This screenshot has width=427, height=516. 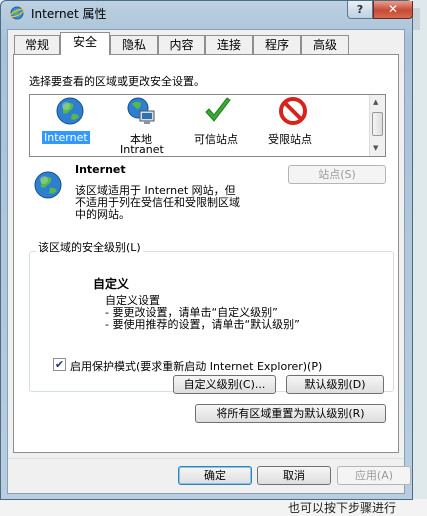 I want to click on tab-security: 安全, so click(x=85, y=43).